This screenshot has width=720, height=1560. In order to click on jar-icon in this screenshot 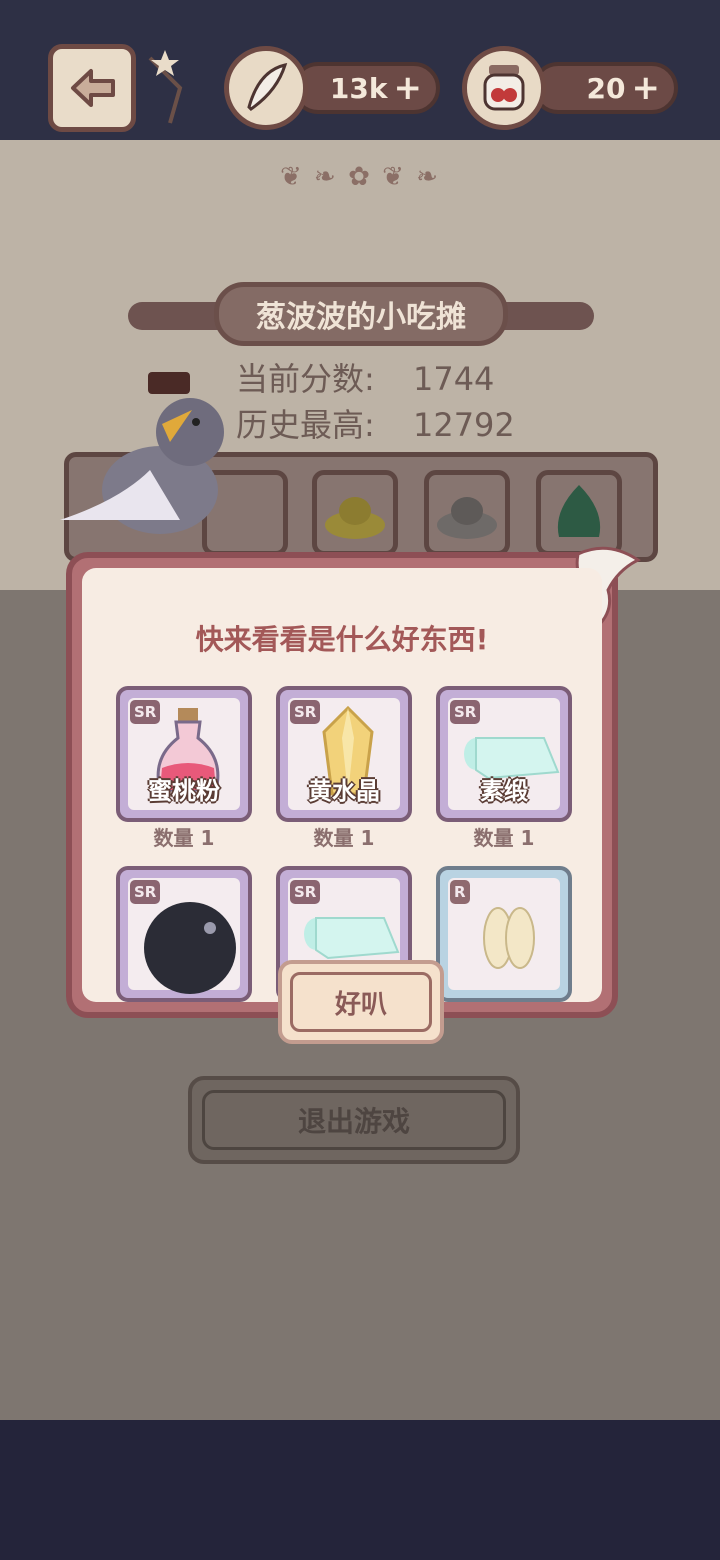, I will do `click(504, 88)`.